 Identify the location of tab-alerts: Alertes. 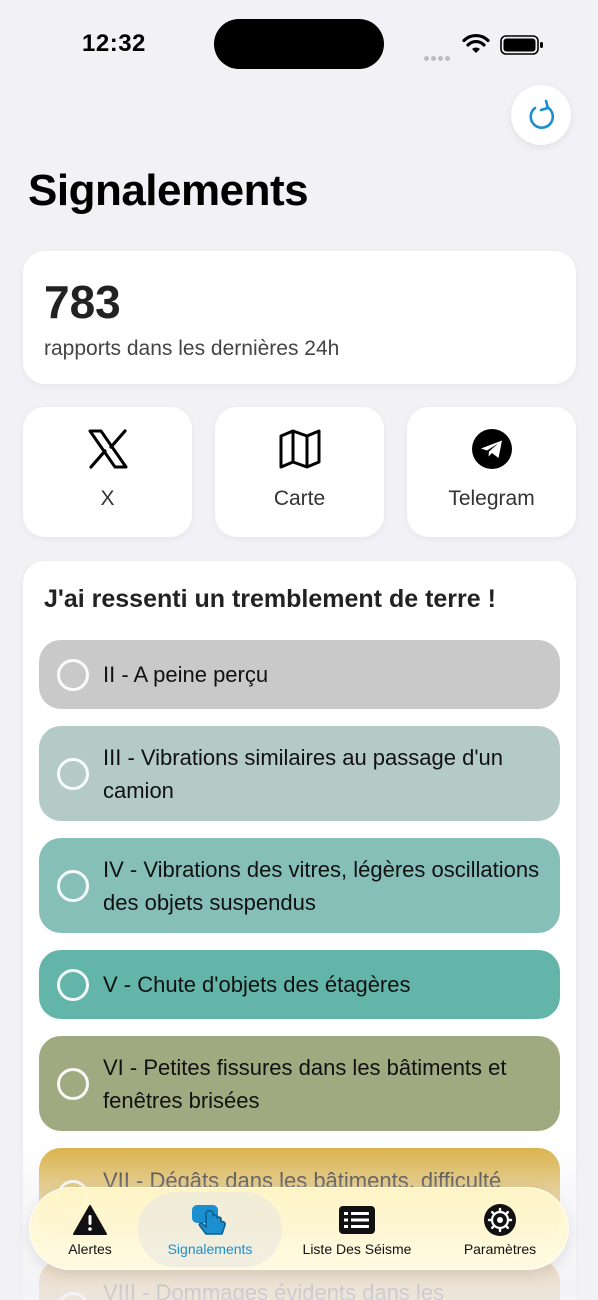
(90, 1229).